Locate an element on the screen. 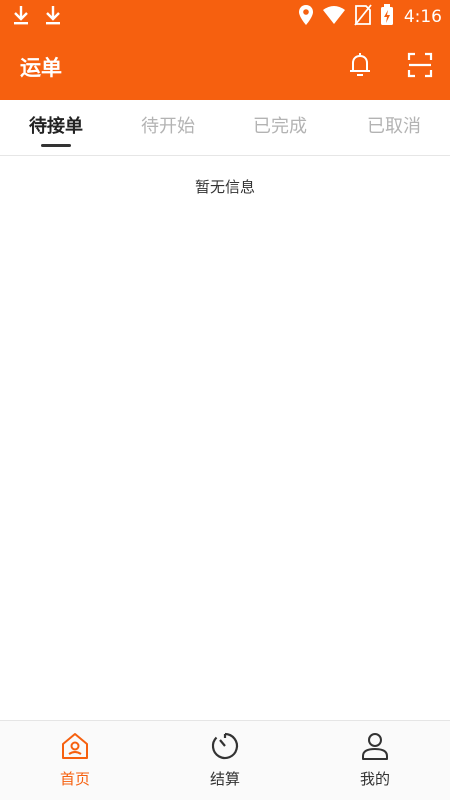 Image resolution: width=450 pixels, height=800 pixels. tab-cancelled: 已取消 is located at coordinates (394, 125).